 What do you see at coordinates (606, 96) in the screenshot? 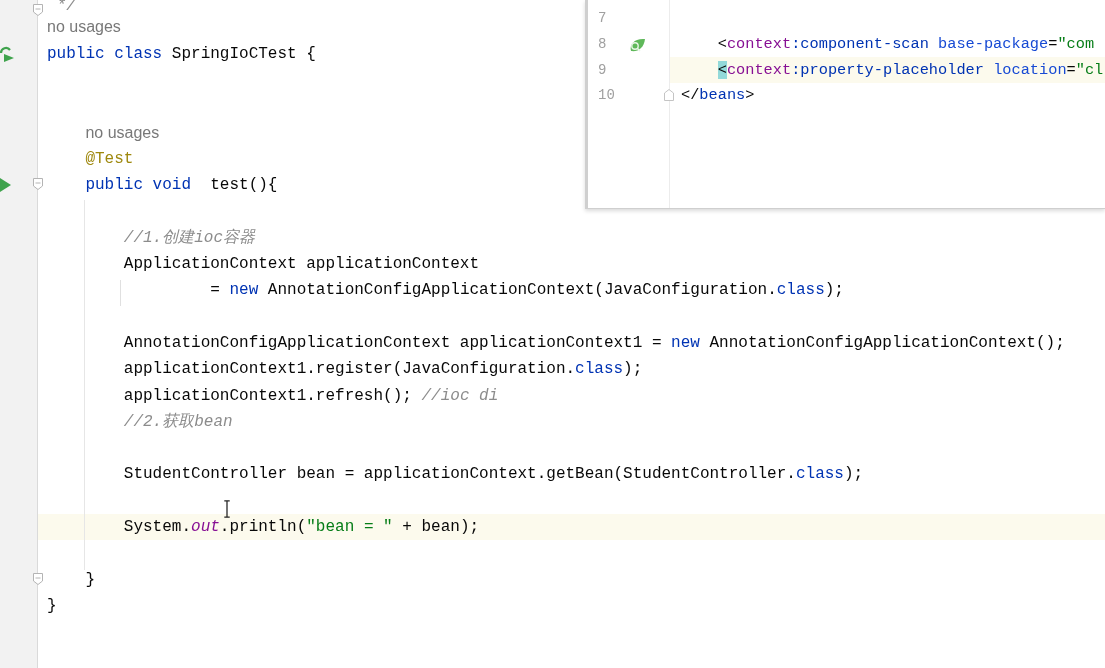
I see `line-number: 10` at bounding box center [606, 96].